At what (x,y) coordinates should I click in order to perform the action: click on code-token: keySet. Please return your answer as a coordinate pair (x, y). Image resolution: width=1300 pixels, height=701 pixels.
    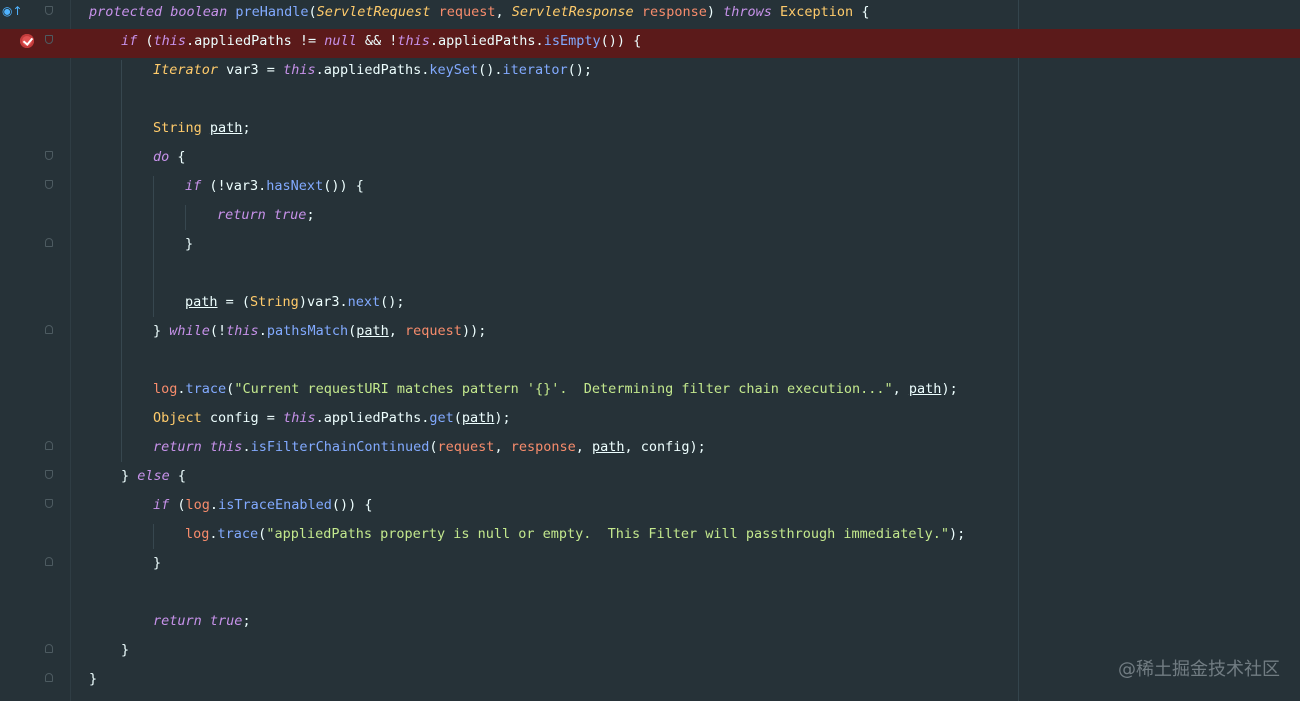
    Looking at the image, I should click on (454, 70).